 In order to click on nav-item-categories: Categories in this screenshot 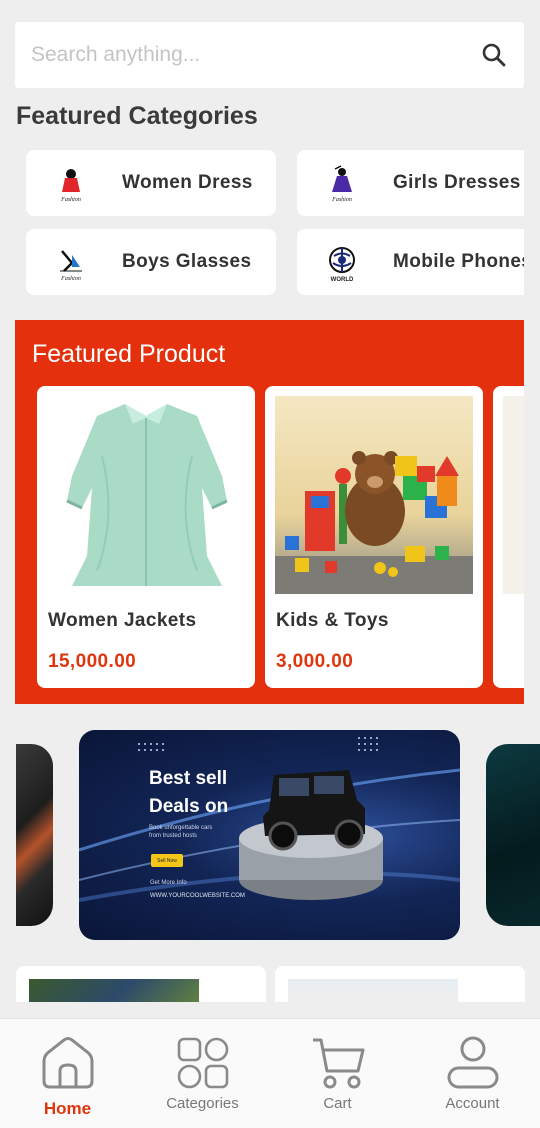, I will do `click(202, 1073)`.